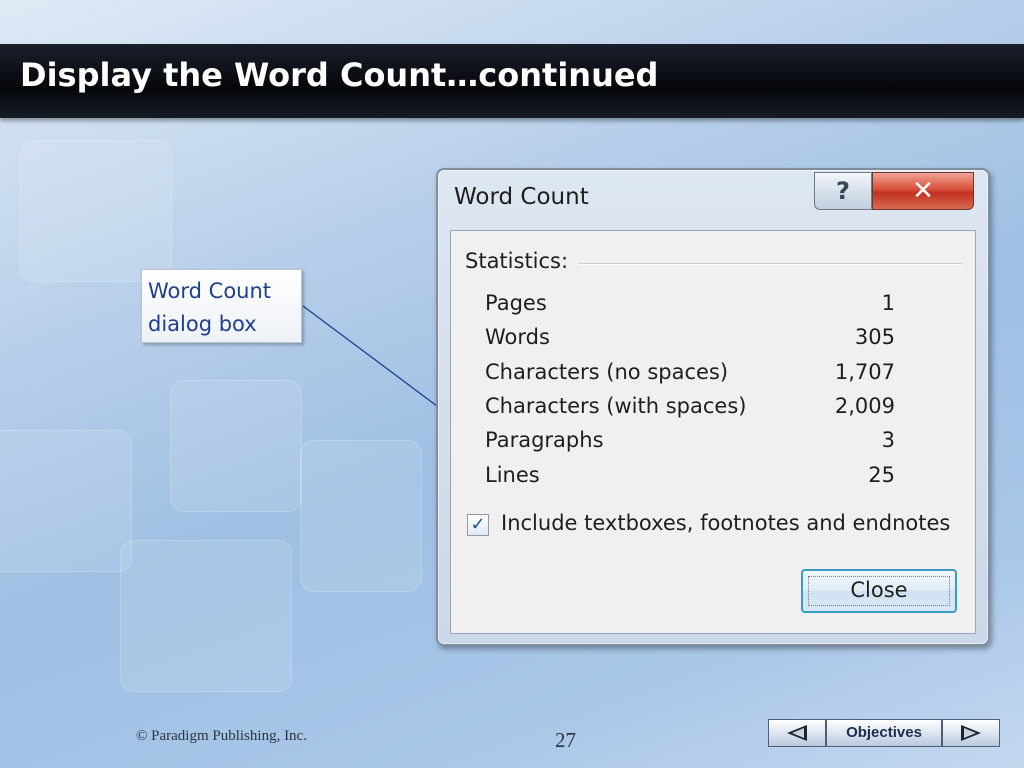  I want to click on stat-value: 1, so click(888, 303).